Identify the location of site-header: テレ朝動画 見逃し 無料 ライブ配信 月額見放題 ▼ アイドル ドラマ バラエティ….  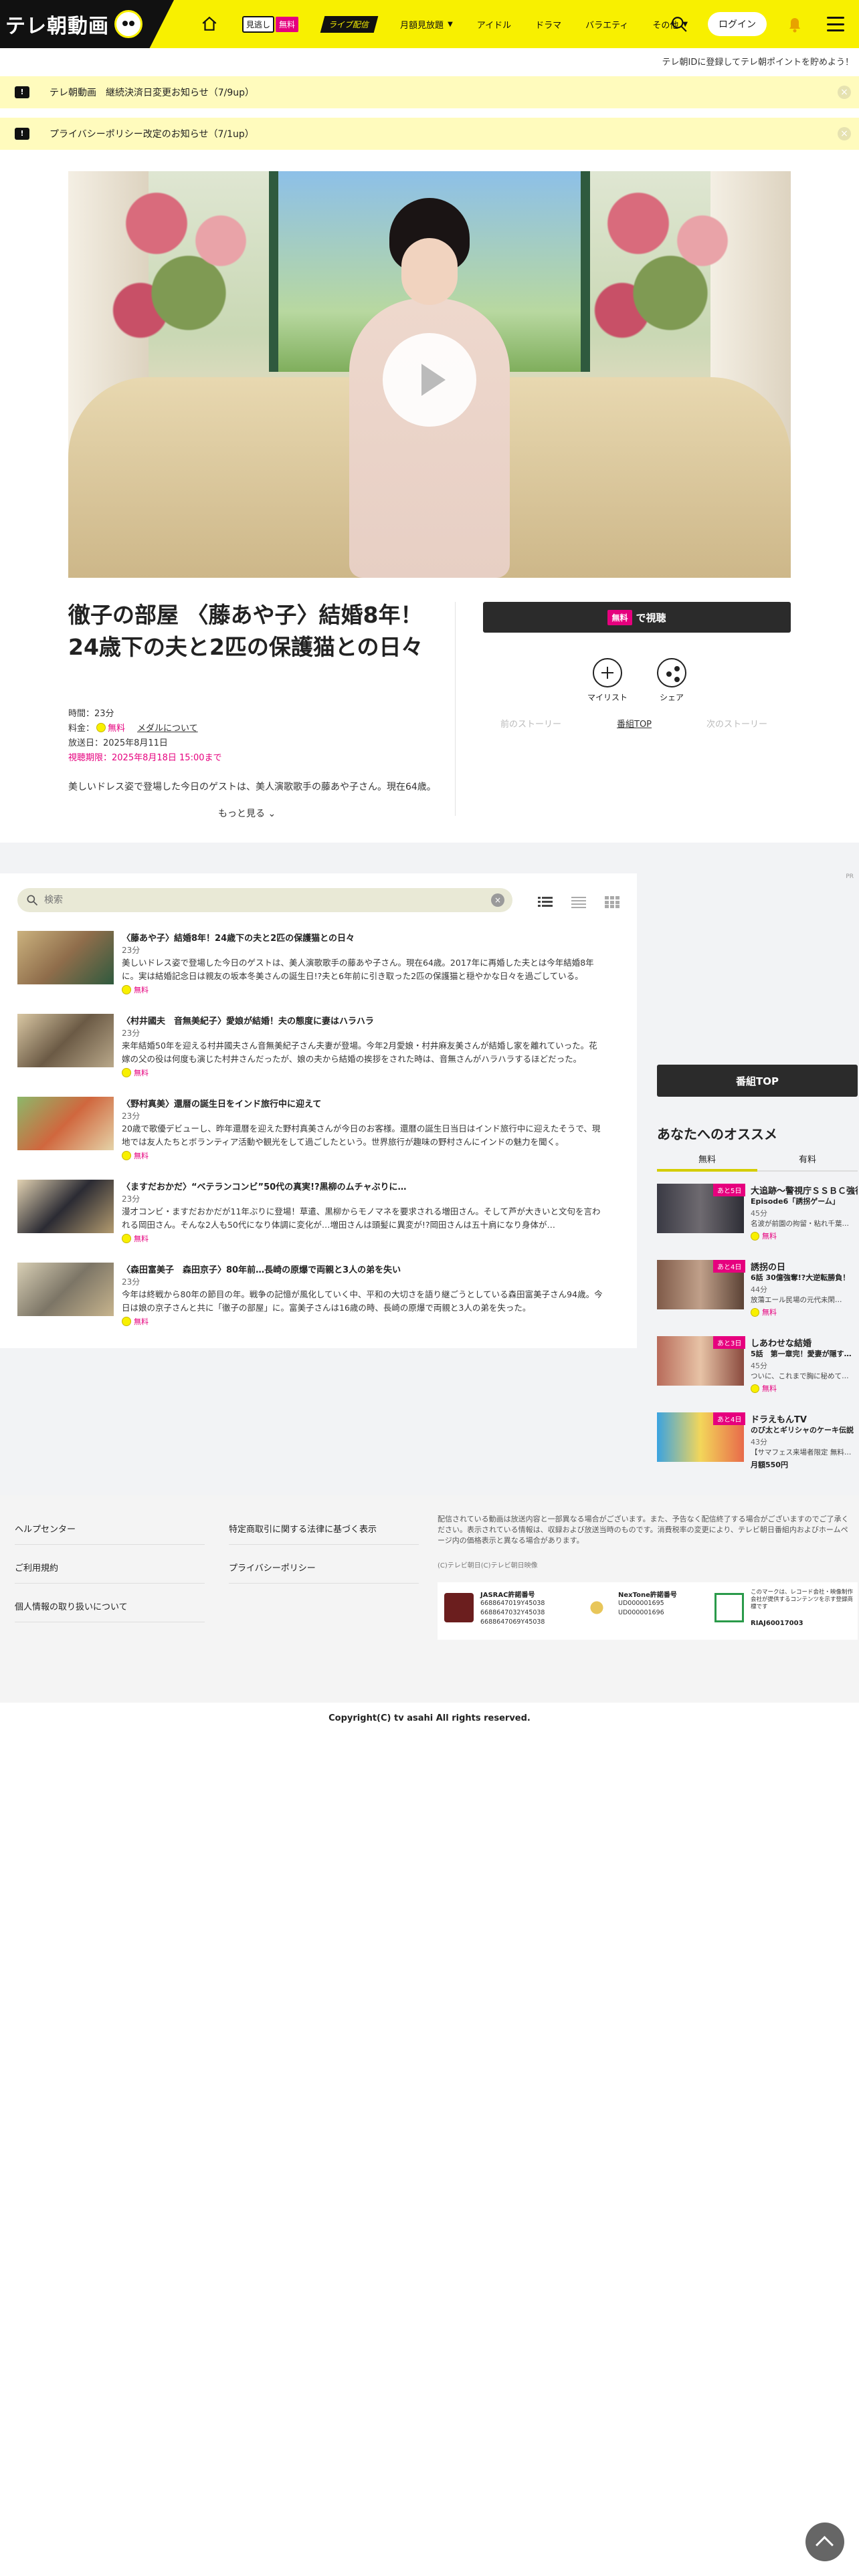
(429, 24).